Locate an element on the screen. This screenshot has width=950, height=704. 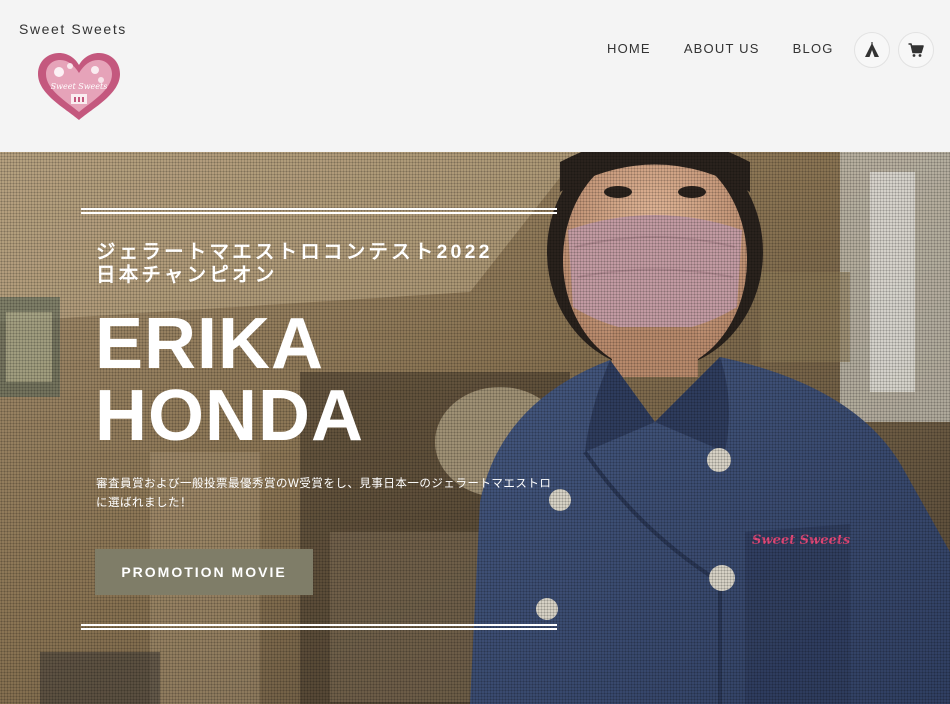
heart-logo: Sweet Sweets is located at coordinates (79, 86).